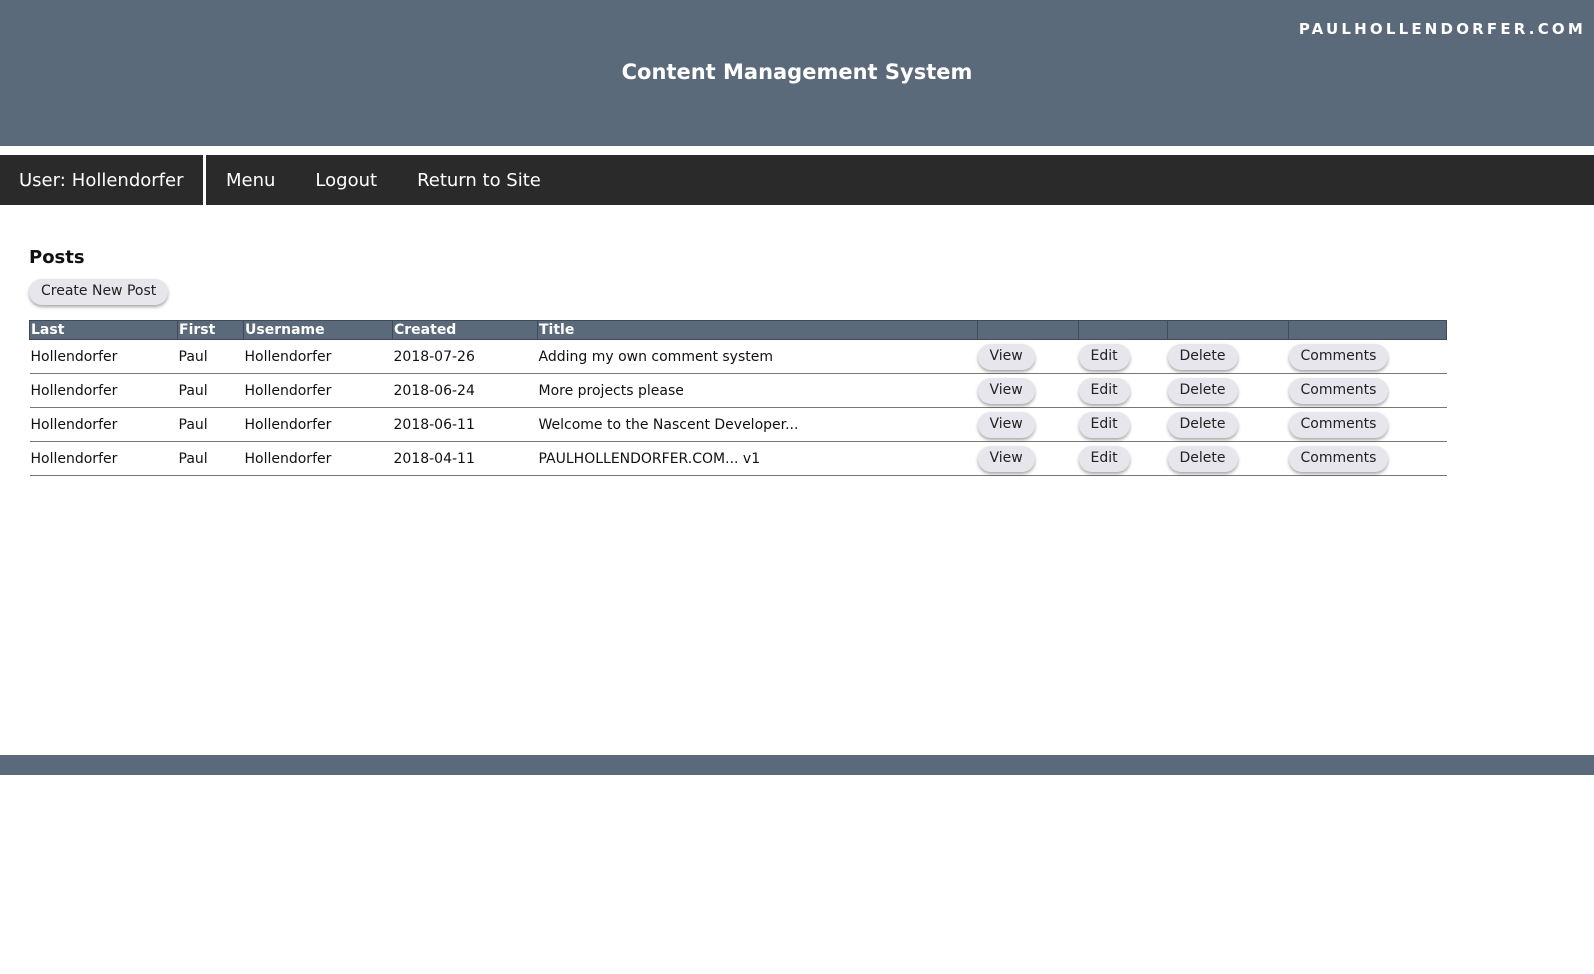 The width and height of the screenshot is (1594, 974). I want to click on cell-title: PAULHOLLENDORFER.COM... v1, so click(757, 458).